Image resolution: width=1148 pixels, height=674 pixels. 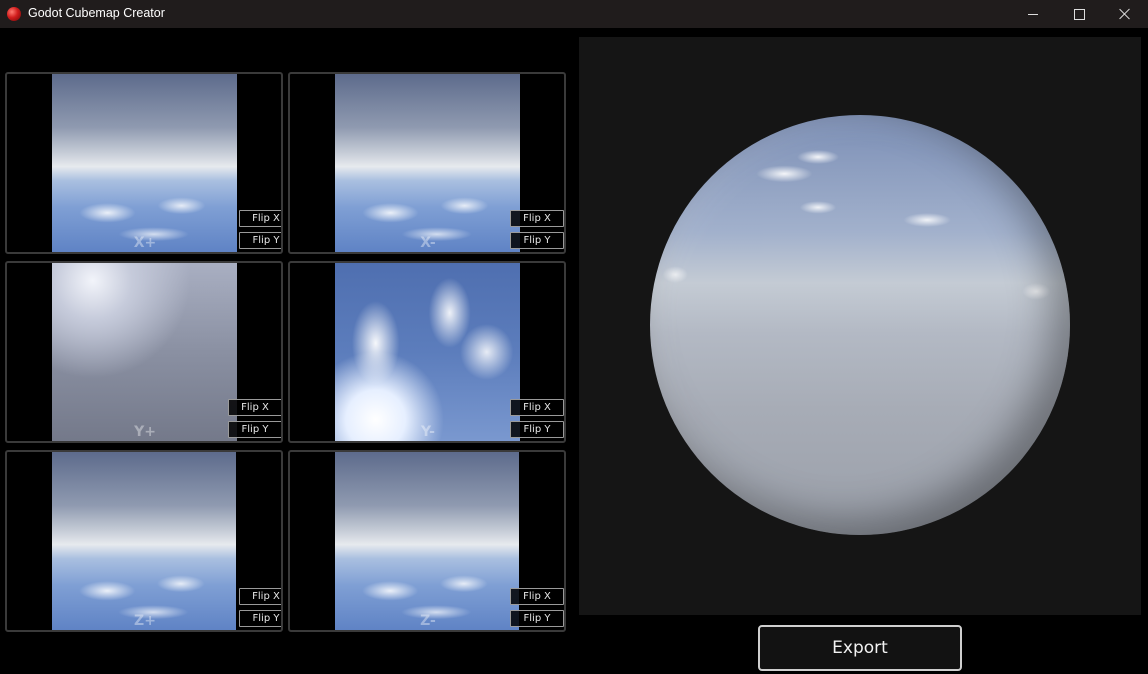 I want to click on window-title: Godot Cubemap Creator, so click(x=96, y=13).